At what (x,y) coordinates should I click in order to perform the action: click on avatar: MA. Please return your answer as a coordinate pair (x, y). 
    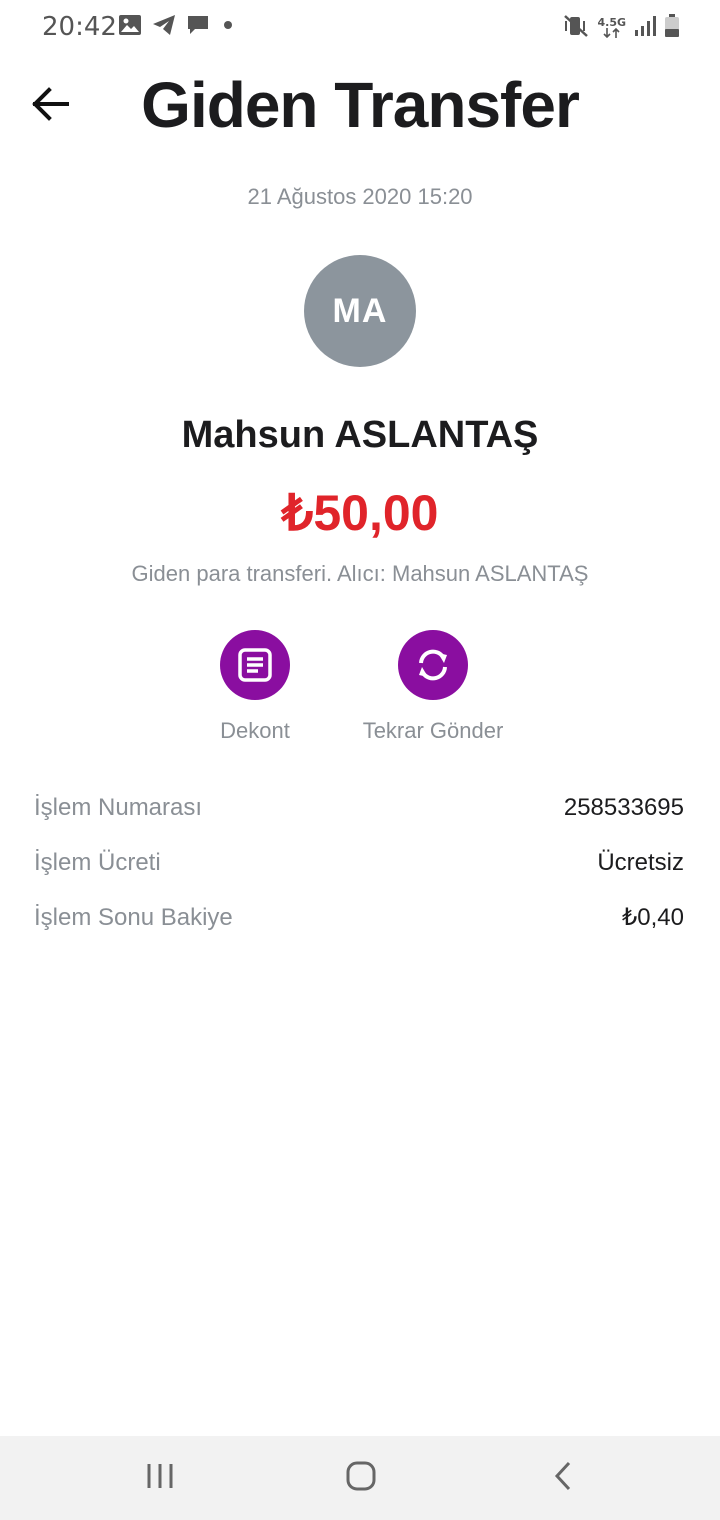
    Looking at the image, I should click on (360, 311).